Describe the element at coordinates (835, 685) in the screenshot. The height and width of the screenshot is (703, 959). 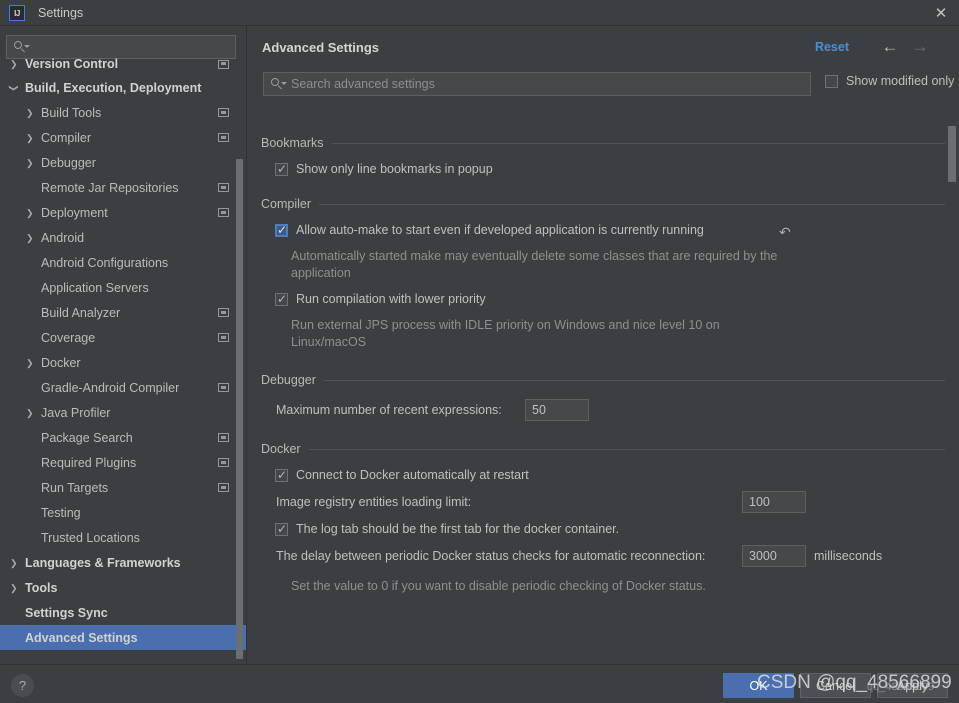
I see `cancel-button: Cancel` at that location.